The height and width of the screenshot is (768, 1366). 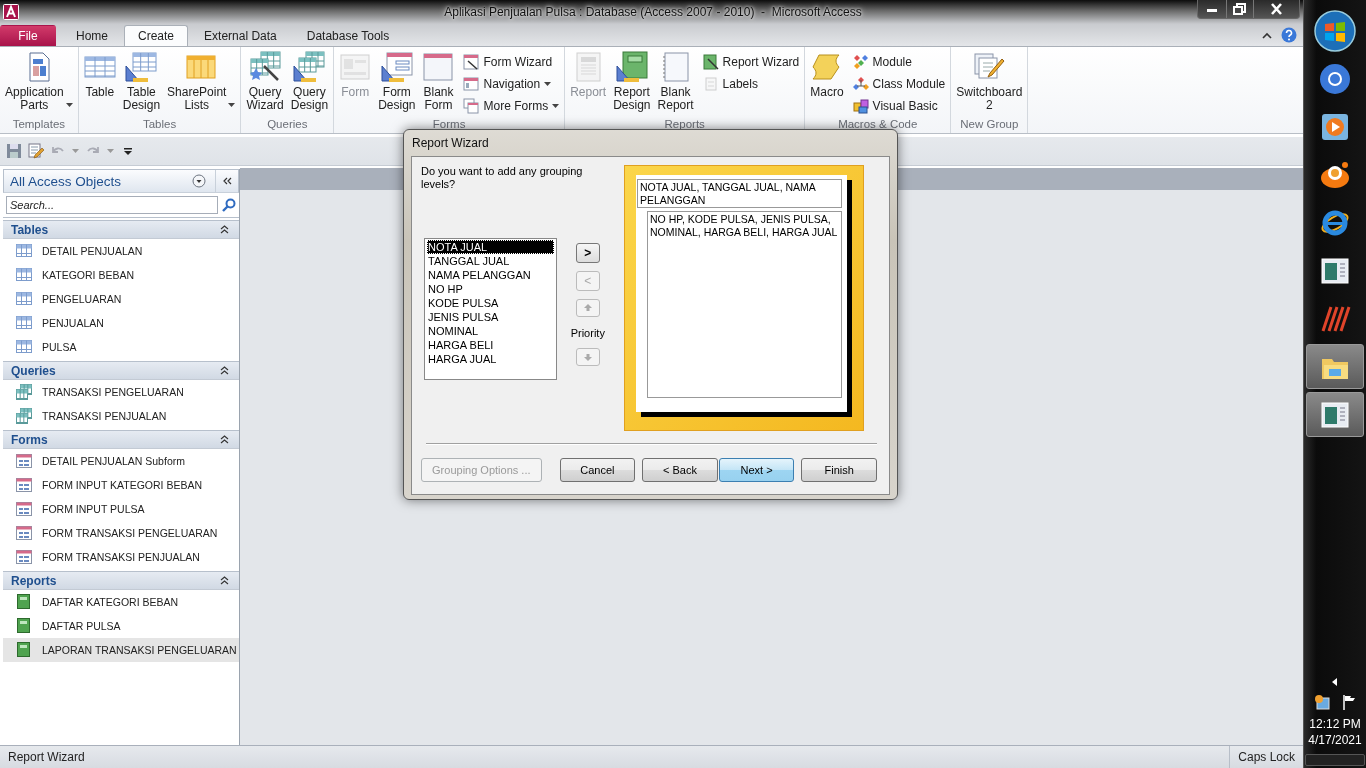 I want to click on nav-item: FORM INPUT KATEGORI BEBAN, so click(x=121, y=485).